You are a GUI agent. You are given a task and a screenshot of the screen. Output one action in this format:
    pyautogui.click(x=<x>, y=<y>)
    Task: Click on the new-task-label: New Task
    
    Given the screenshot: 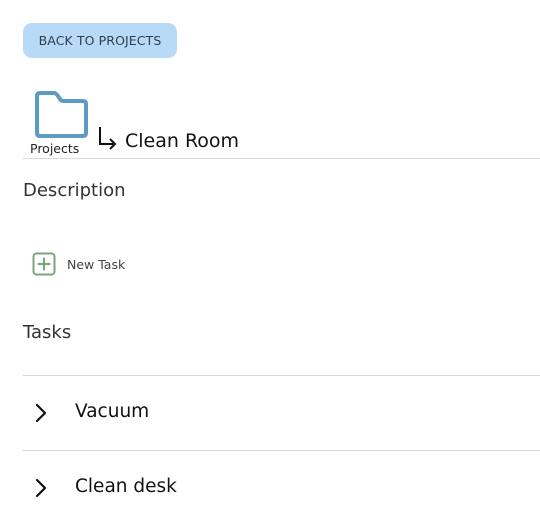 What is the action you would take?
    pyautogui.click(x=96, y=264)
    